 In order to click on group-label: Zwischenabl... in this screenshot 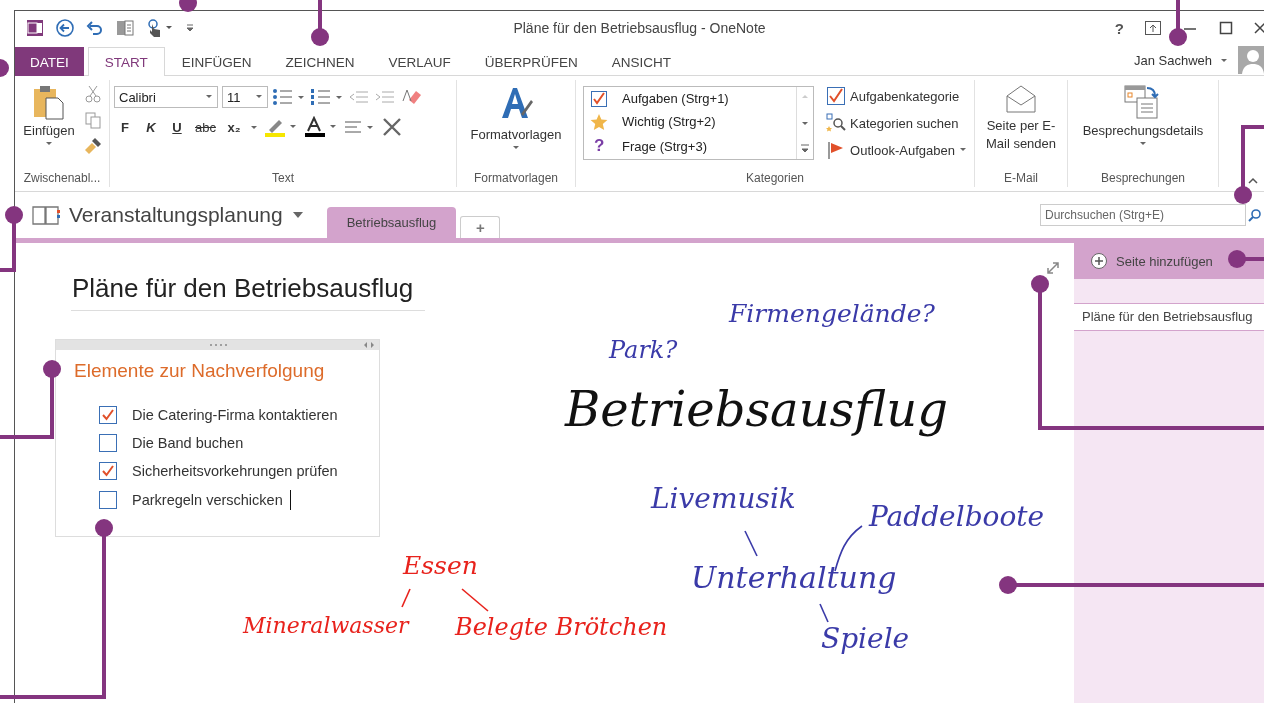, I will do `click(62, 179)`.